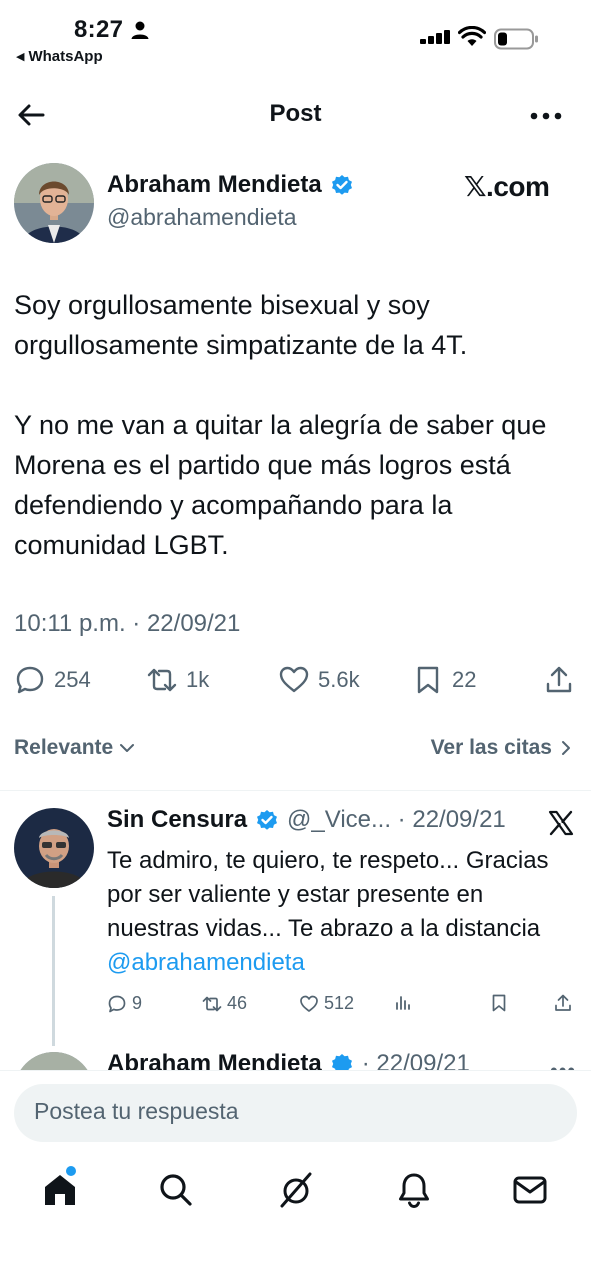 The image size is (591, 1280). I want to click on back-to-app-button: ◀ WhatsApp, so click(59, 56).